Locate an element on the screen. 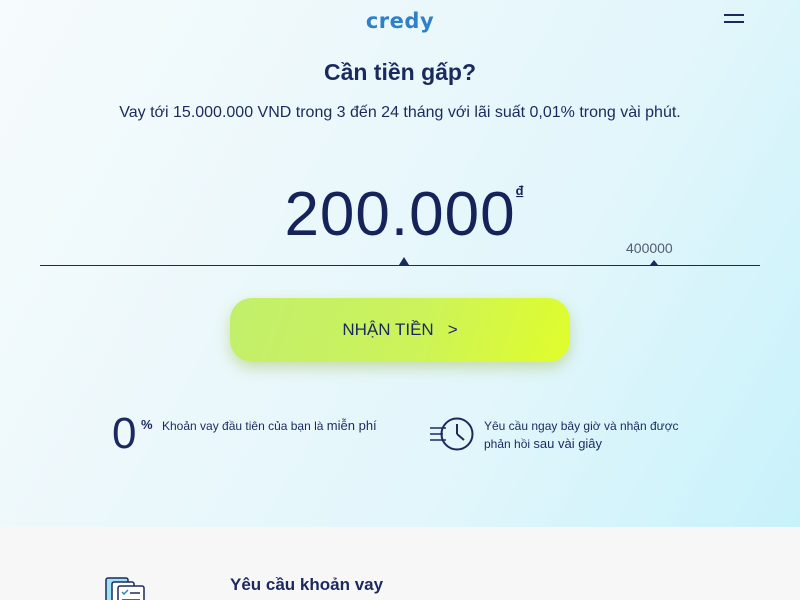 The height and width of the screenshot is (600, 800). section-title: Yêu cầu khoản vay is located at coordinates (307, 584).